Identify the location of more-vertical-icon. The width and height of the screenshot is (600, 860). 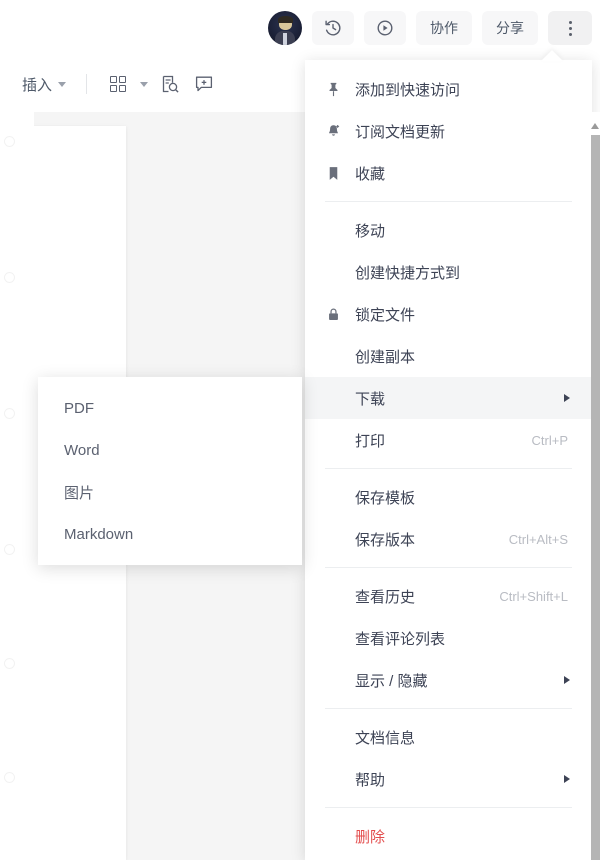
(570, 28).